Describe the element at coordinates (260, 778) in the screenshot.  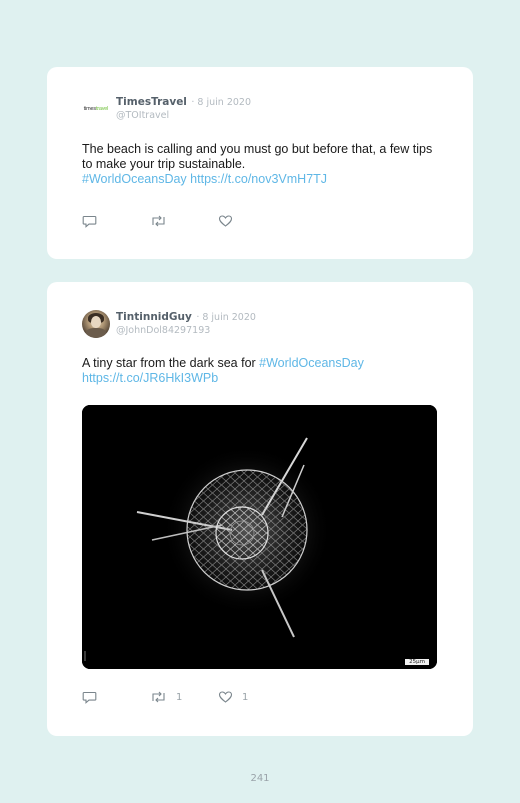
I see `page-number: 241` at that location.